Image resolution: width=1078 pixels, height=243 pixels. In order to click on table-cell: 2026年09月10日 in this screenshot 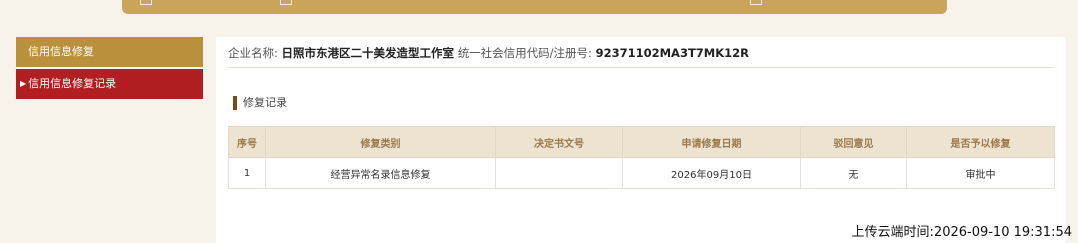, I will do `click(711, 173)`.